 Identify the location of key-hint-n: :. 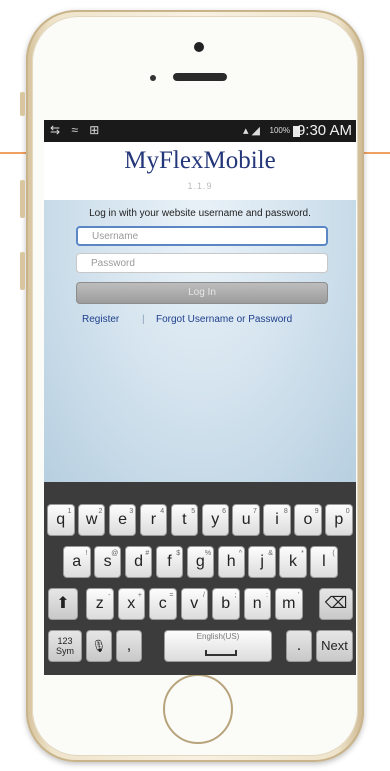
(267, 595).